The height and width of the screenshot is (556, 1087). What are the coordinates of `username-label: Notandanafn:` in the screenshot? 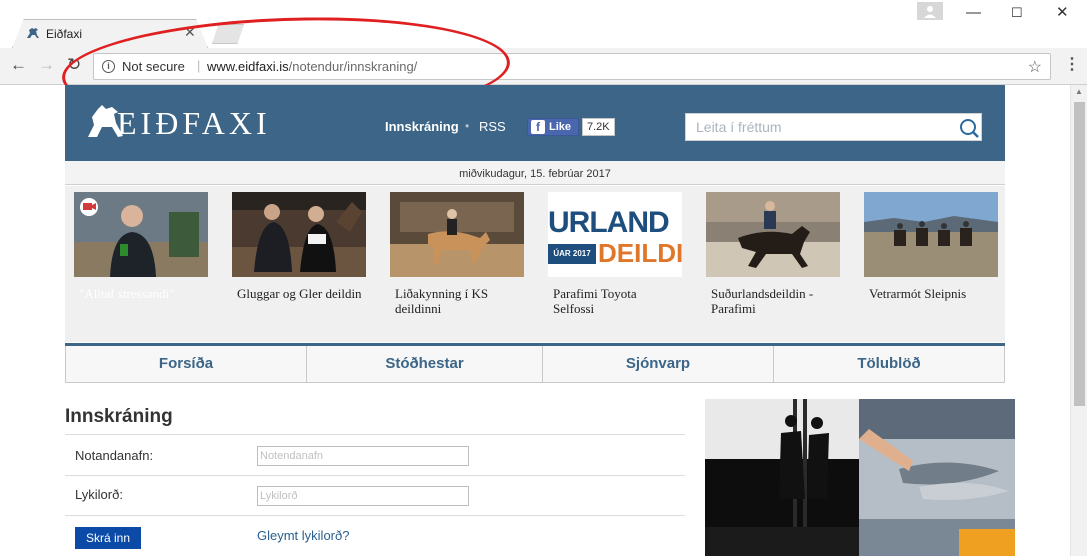 It's located at (114, 455).